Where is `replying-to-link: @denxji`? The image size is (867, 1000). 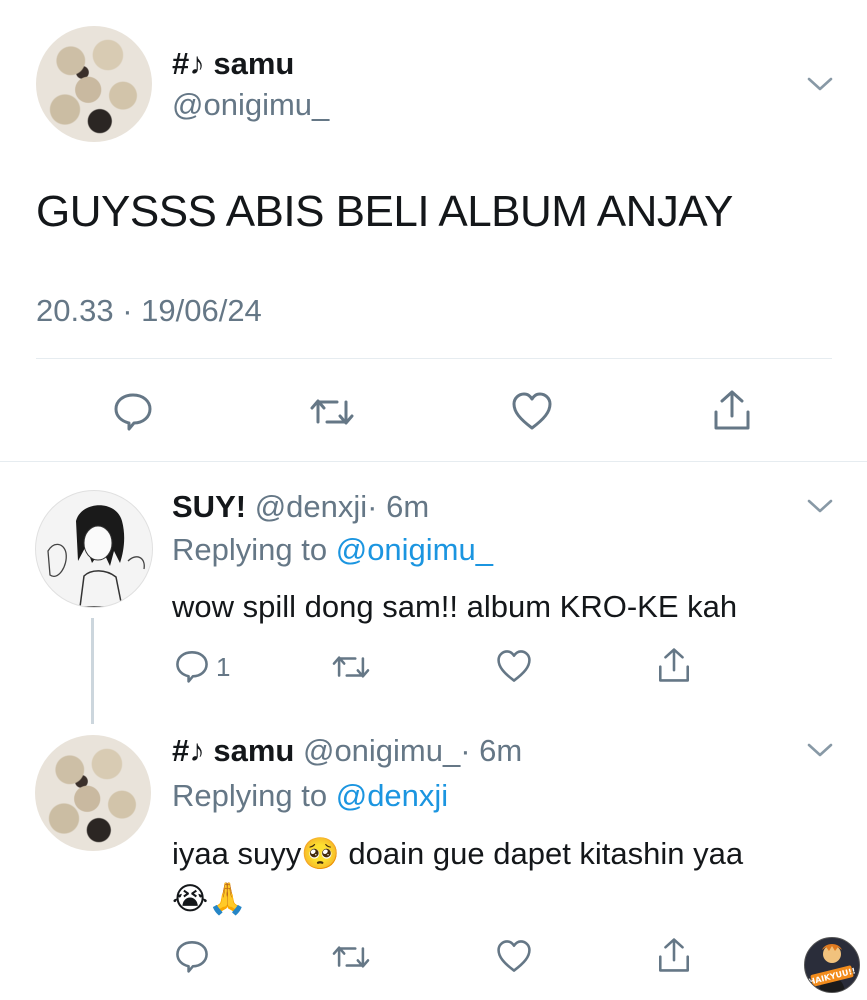
replying-to-link: @denxji is located at coordinates (392, 795).